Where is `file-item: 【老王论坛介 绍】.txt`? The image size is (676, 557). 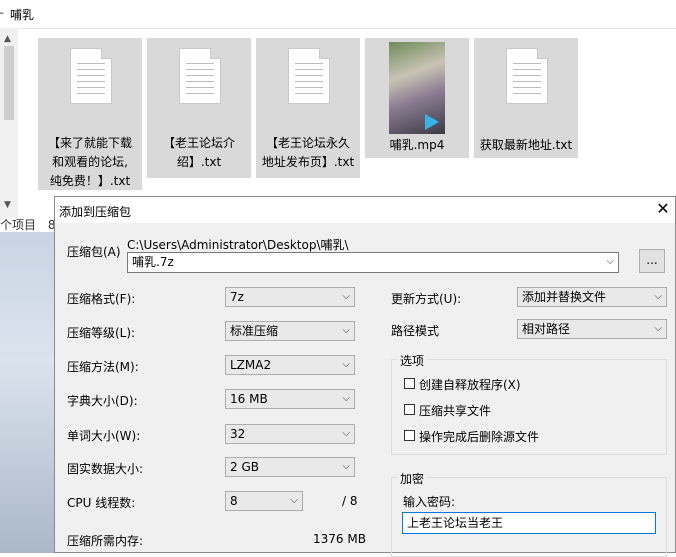
file-item: 【老王论坛介 绍】.txt is located at coordinates (199, 108).